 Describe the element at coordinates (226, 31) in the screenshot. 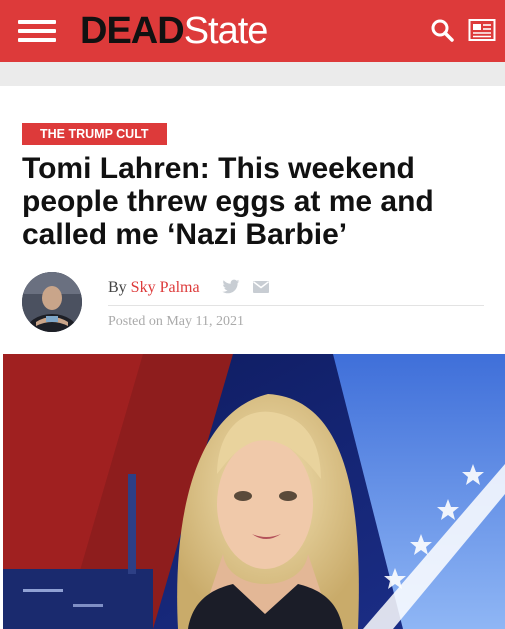

I see `logo-state: State` at that location.